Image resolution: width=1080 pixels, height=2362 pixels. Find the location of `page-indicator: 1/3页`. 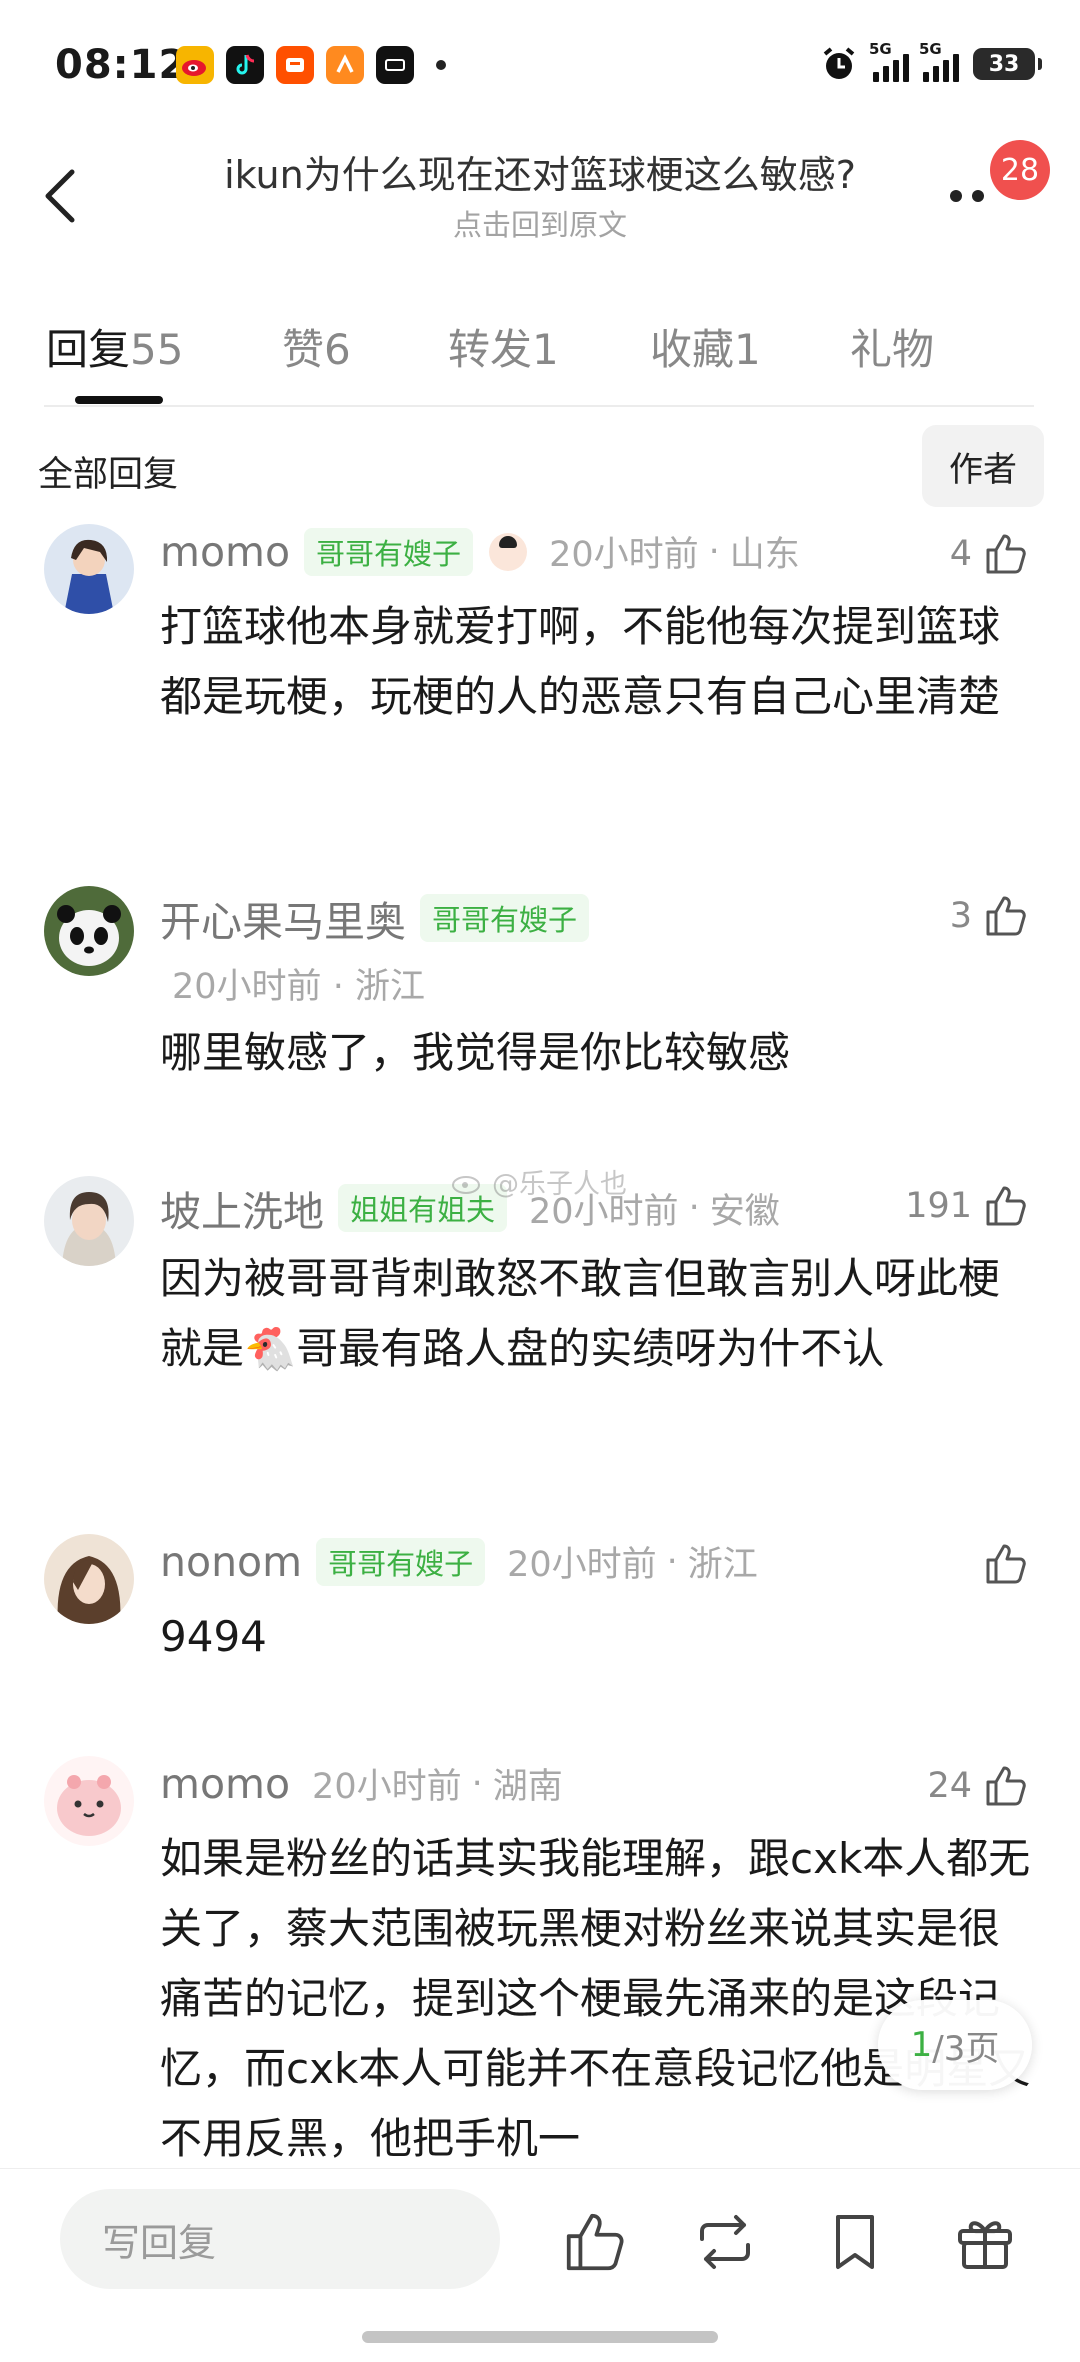

page-indicator: 1/3页 is located at coordinates (955, 2045).